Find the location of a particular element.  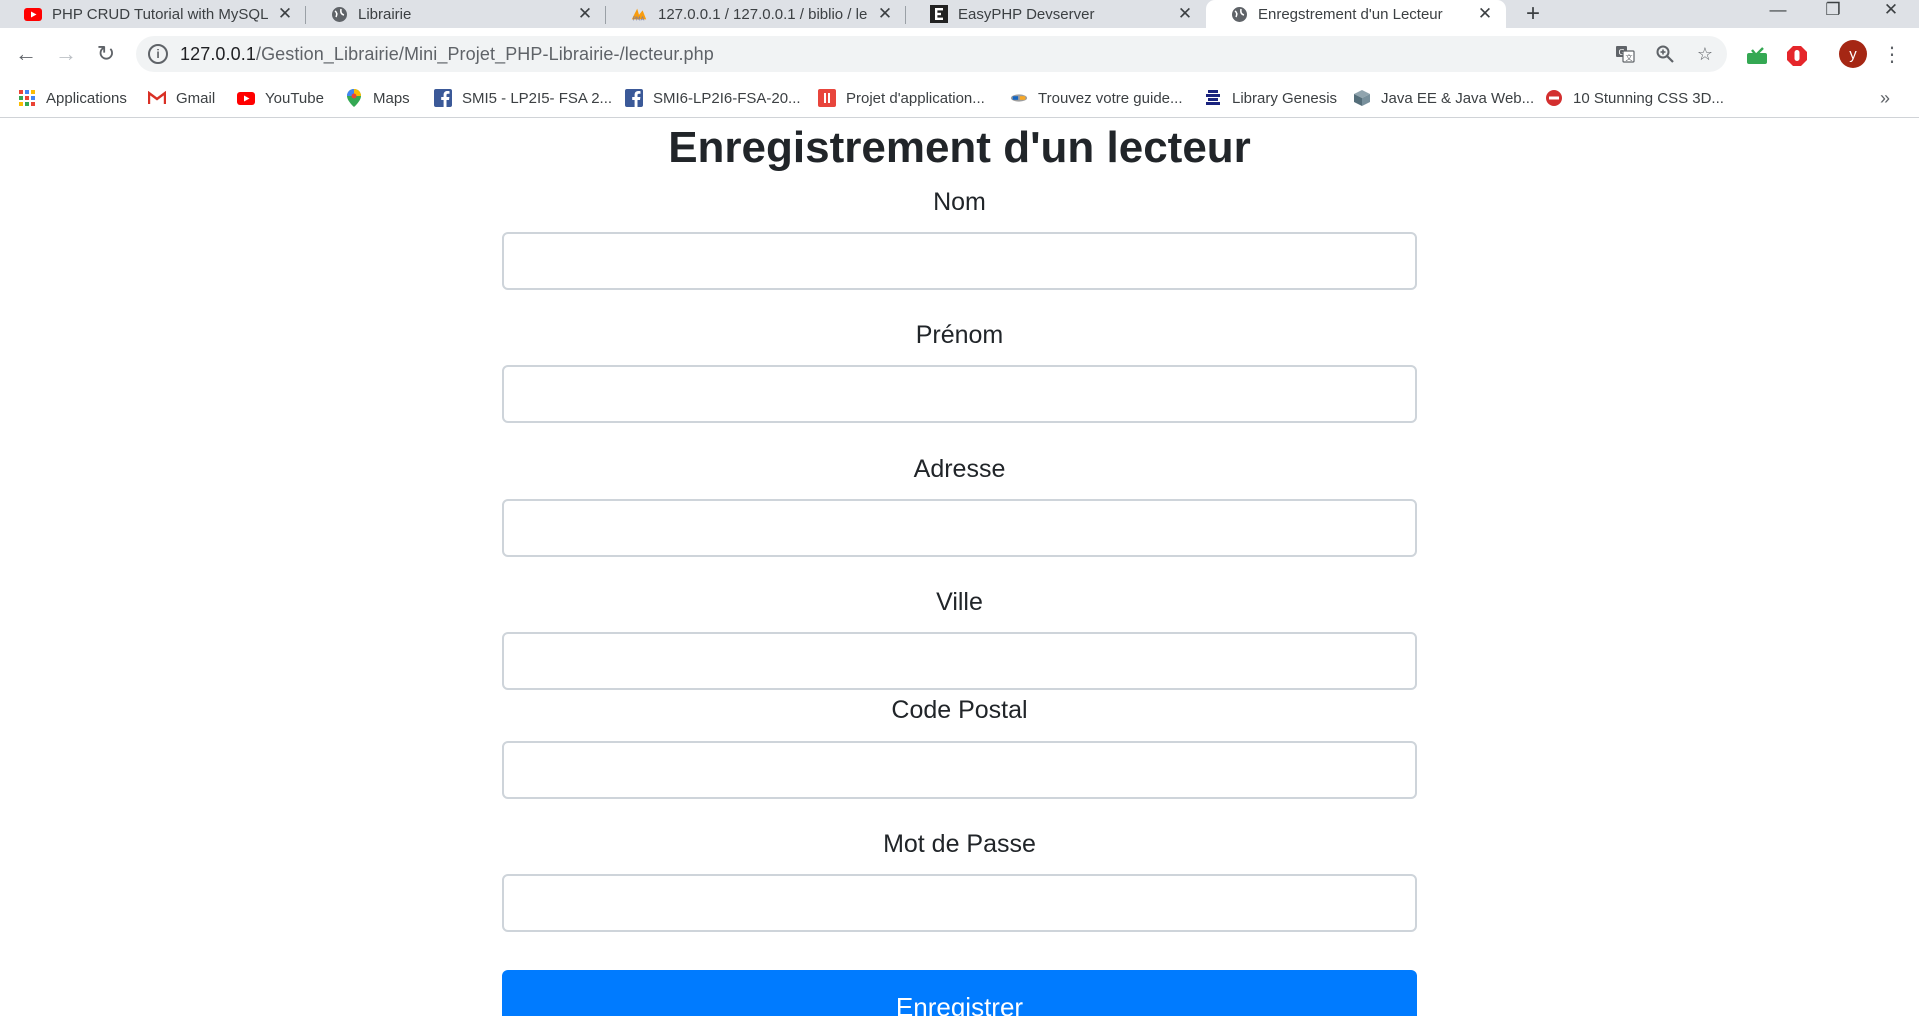

adblock-icon is located at coordinates (1797, 56).